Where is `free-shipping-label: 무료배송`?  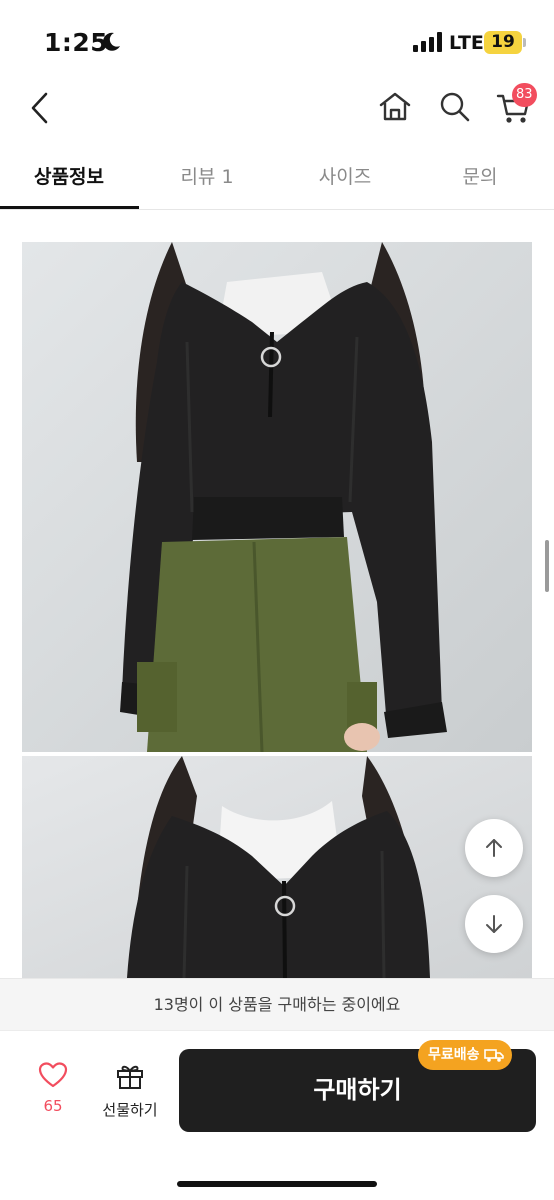 free-shipping-label: 무료배송 is located at coordinates (454, 1055).